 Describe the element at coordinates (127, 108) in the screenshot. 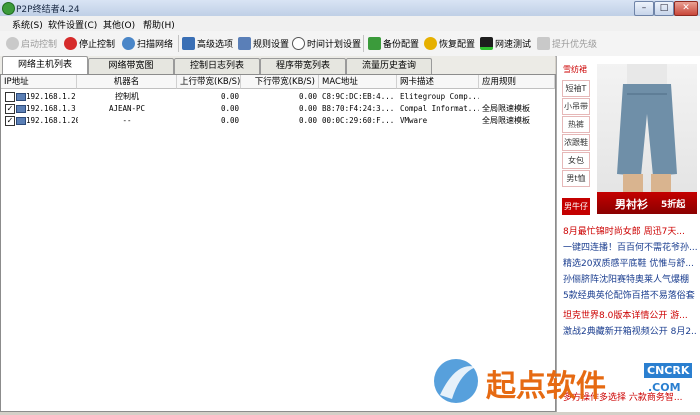

I see `cell-machine: AJEAN-PC` at that location.